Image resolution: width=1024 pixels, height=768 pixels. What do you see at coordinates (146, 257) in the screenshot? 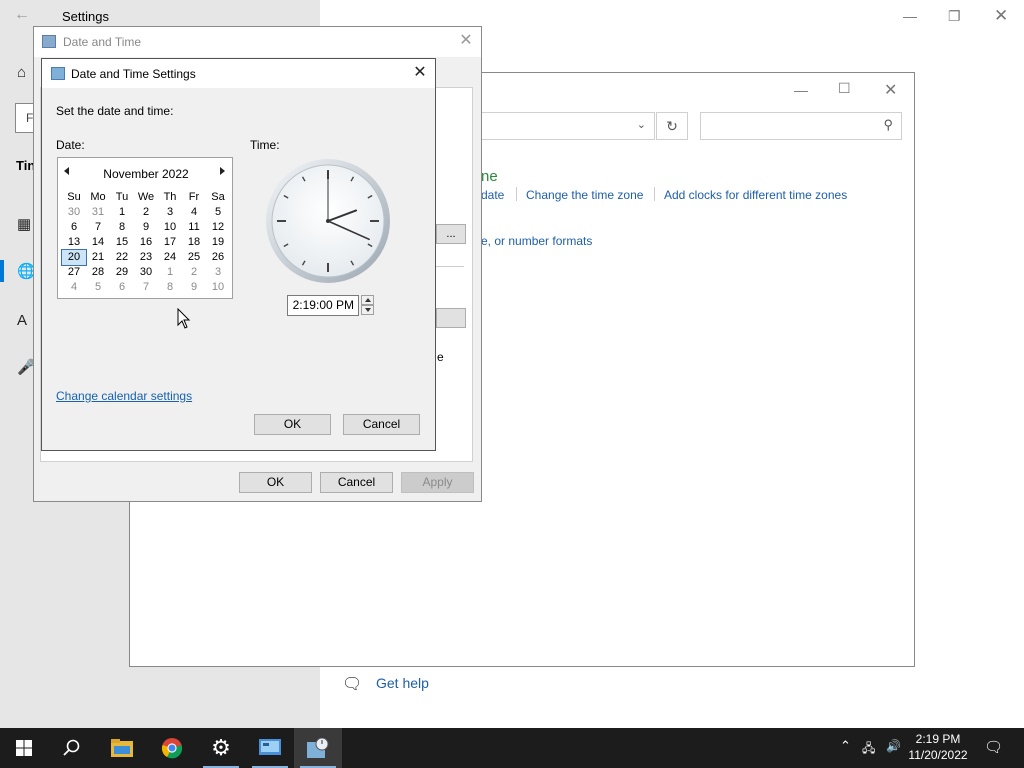
I see `calendar-day: 23` at bounding box center [146, 257].